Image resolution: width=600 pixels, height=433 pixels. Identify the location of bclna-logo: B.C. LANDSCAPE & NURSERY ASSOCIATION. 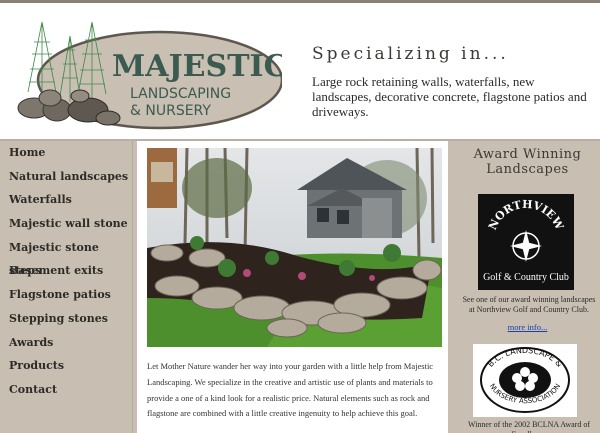
(525, 380).